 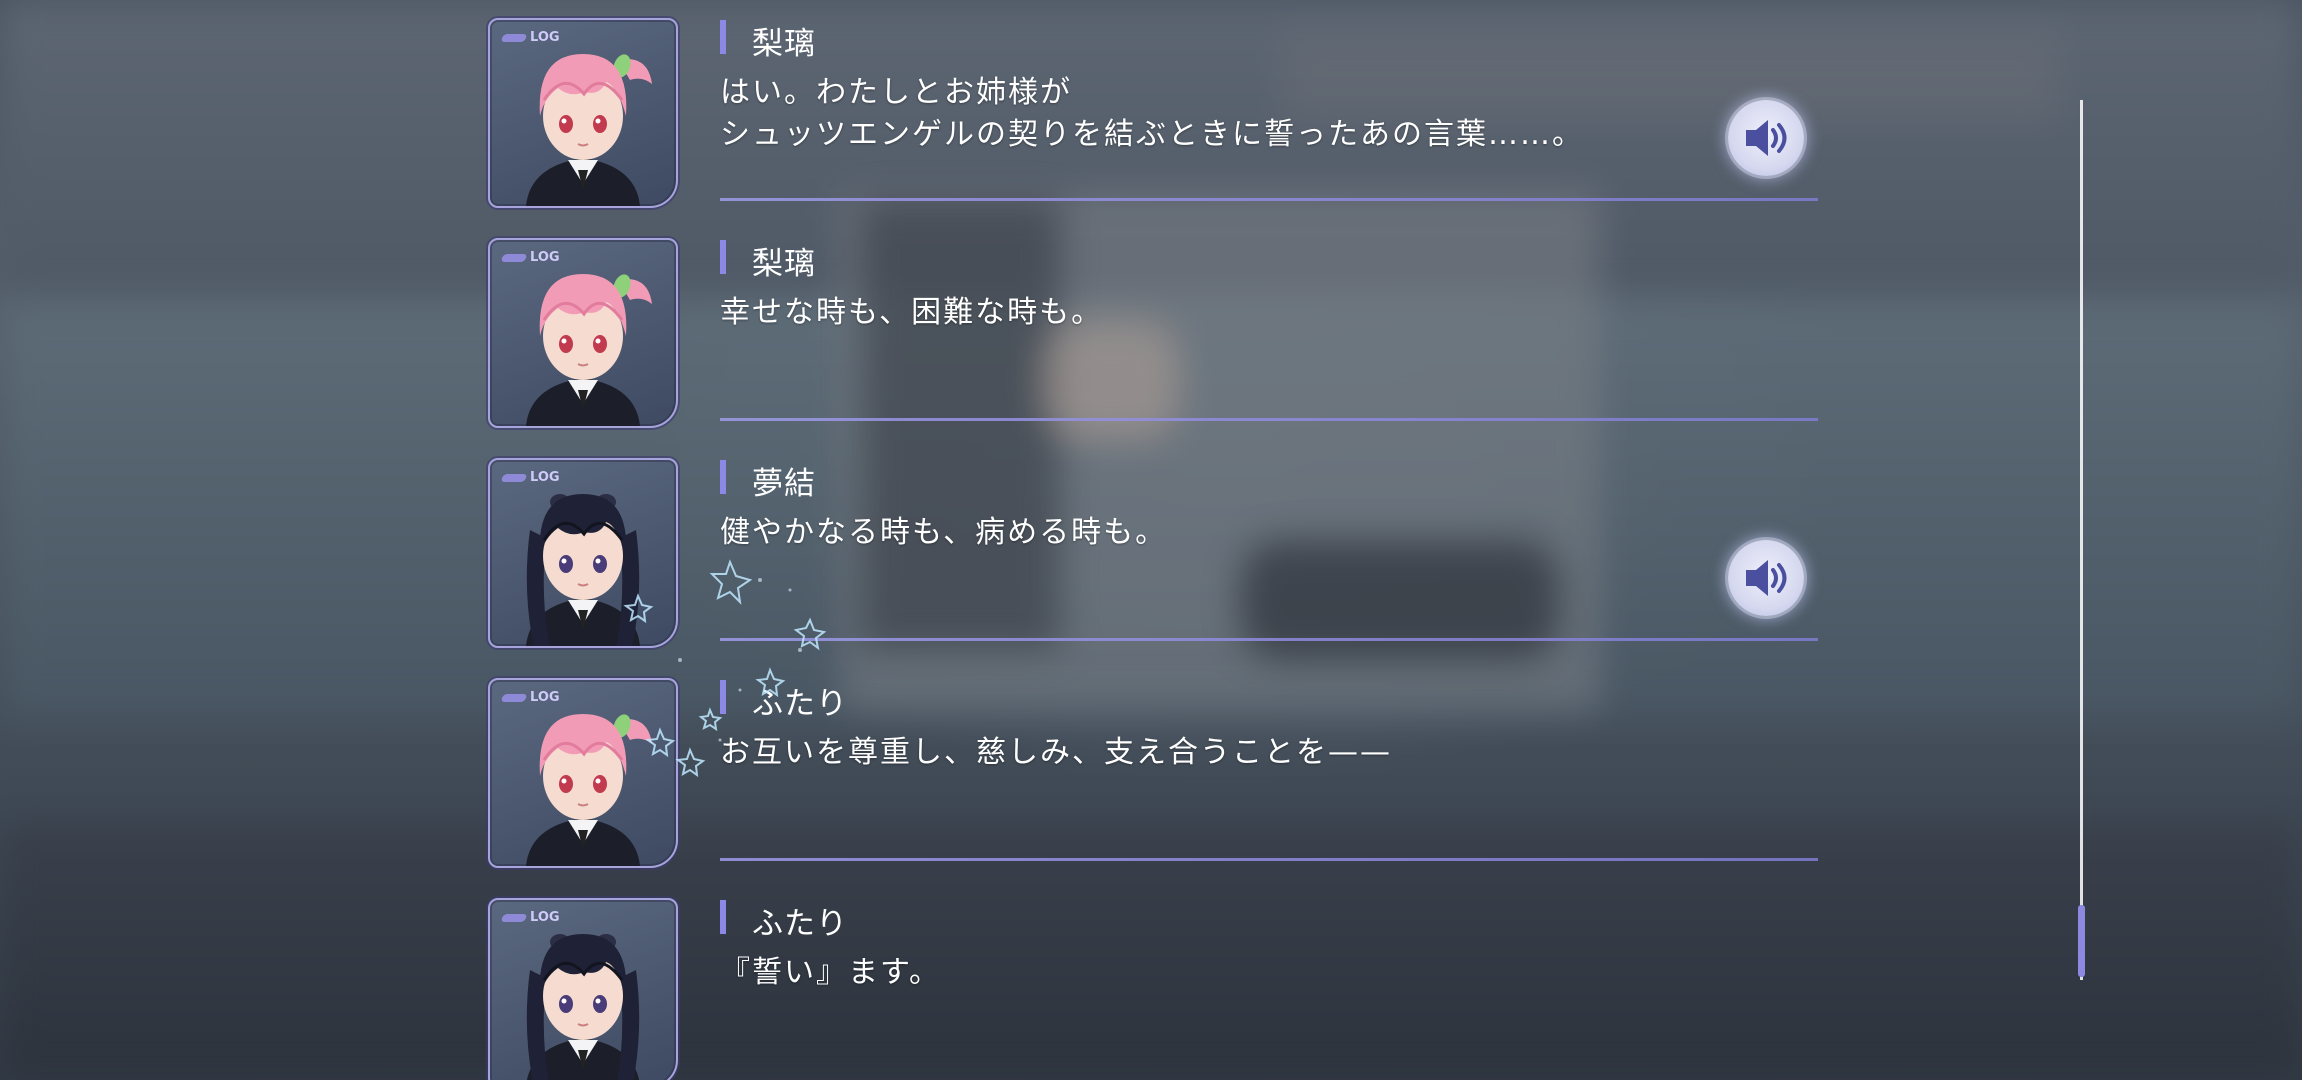 What do you see at coordinates (1152, 113) in the screenshot?
I see `dialogue-text: はい。わたしとお姉様が シュッツエンゲルの契りを結ぶときに誓ったあの言葉……。` at bounding box center [1152, 113].